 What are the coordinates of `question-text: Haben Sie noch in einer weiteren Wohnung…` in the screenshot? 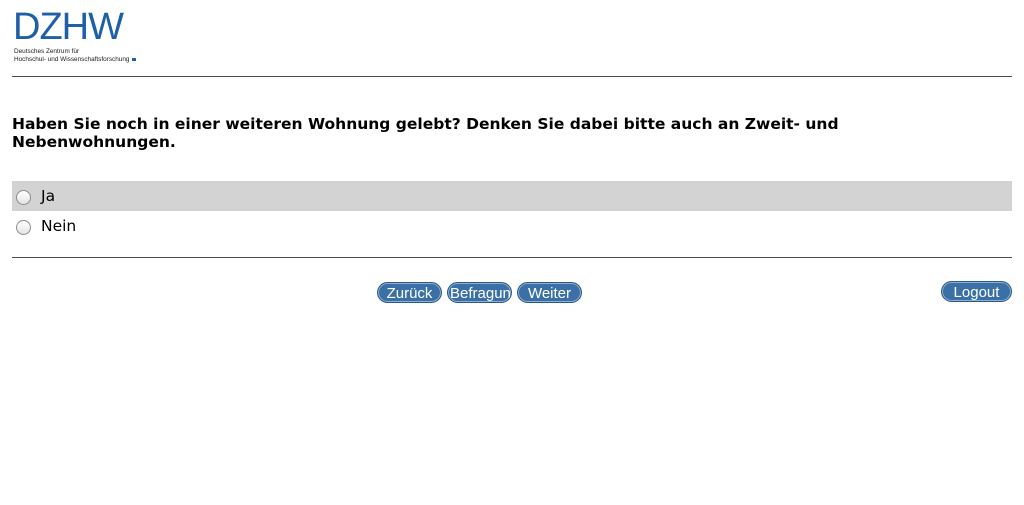 It's located at (425, 133).